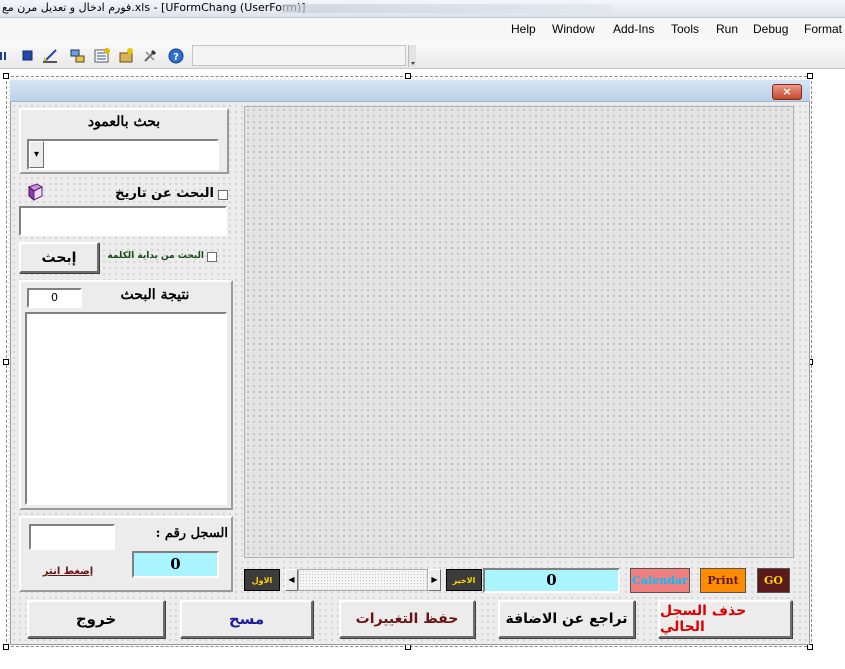 This screenshot has width=845, height=669. What do you see at coordinates (78, 56) in the screenshot?
I see `project-explorer-icon` at bounding box center [78, 56].